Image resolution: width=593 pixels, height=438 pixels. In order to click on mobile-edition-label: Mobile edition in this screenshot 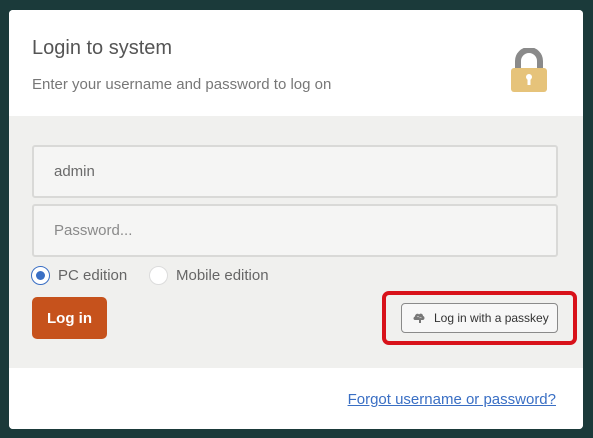, I will do `click(222, 275)`.